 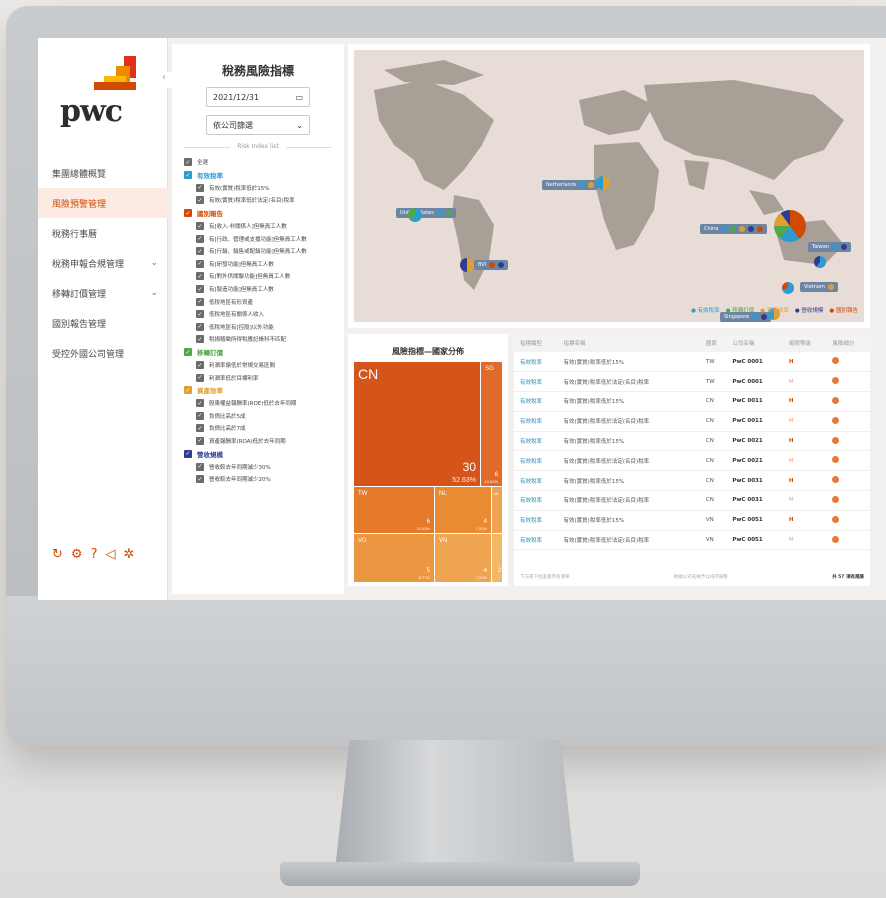 What do you see at coordinates (713, 343) in the screenshot?
I see `column-header: 國家` at bounding box center [713, 343].